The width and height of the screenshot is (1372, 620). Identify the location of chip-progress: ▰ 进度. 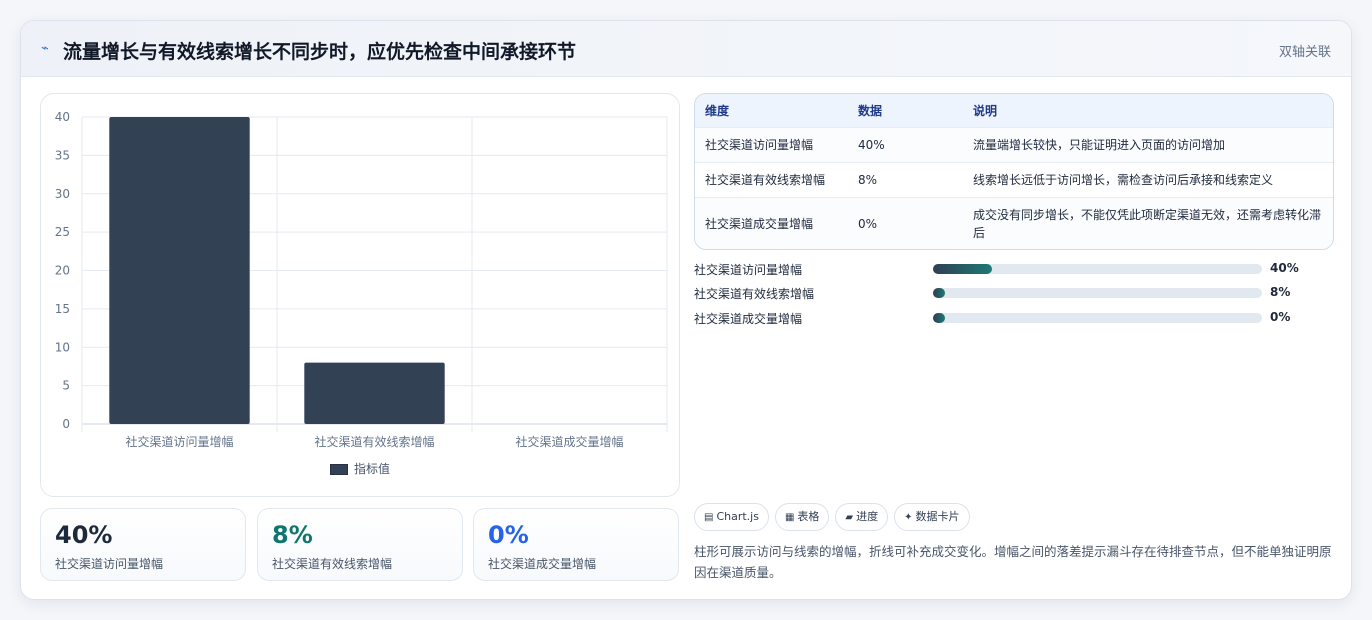
(862, 517).